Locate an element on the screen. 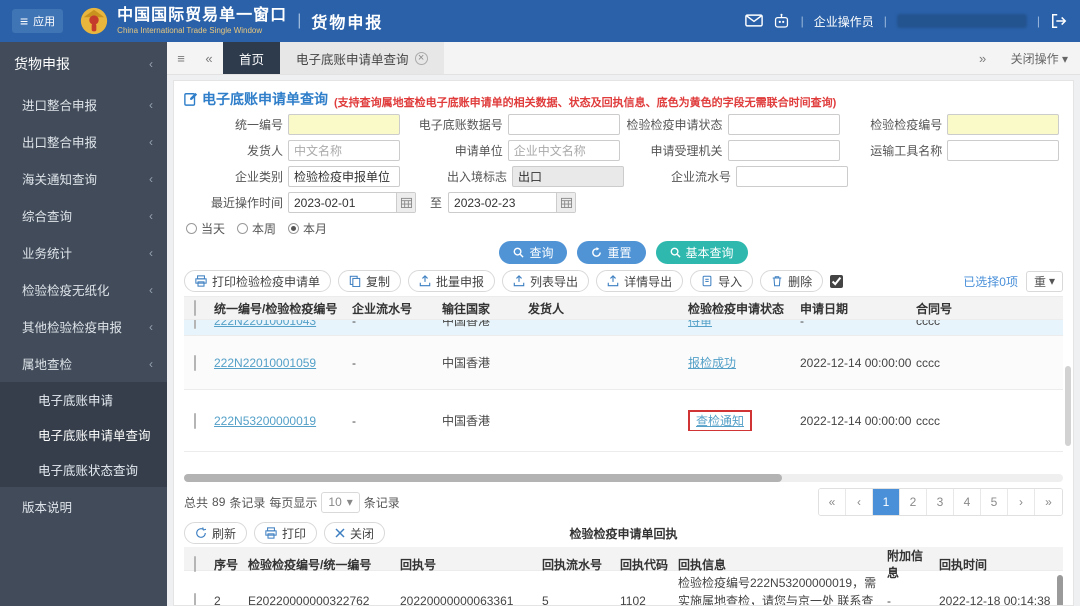 The height and width of the screenshot is (606, 1080). page-1-button: 1 is located at coordinates (886, 502).